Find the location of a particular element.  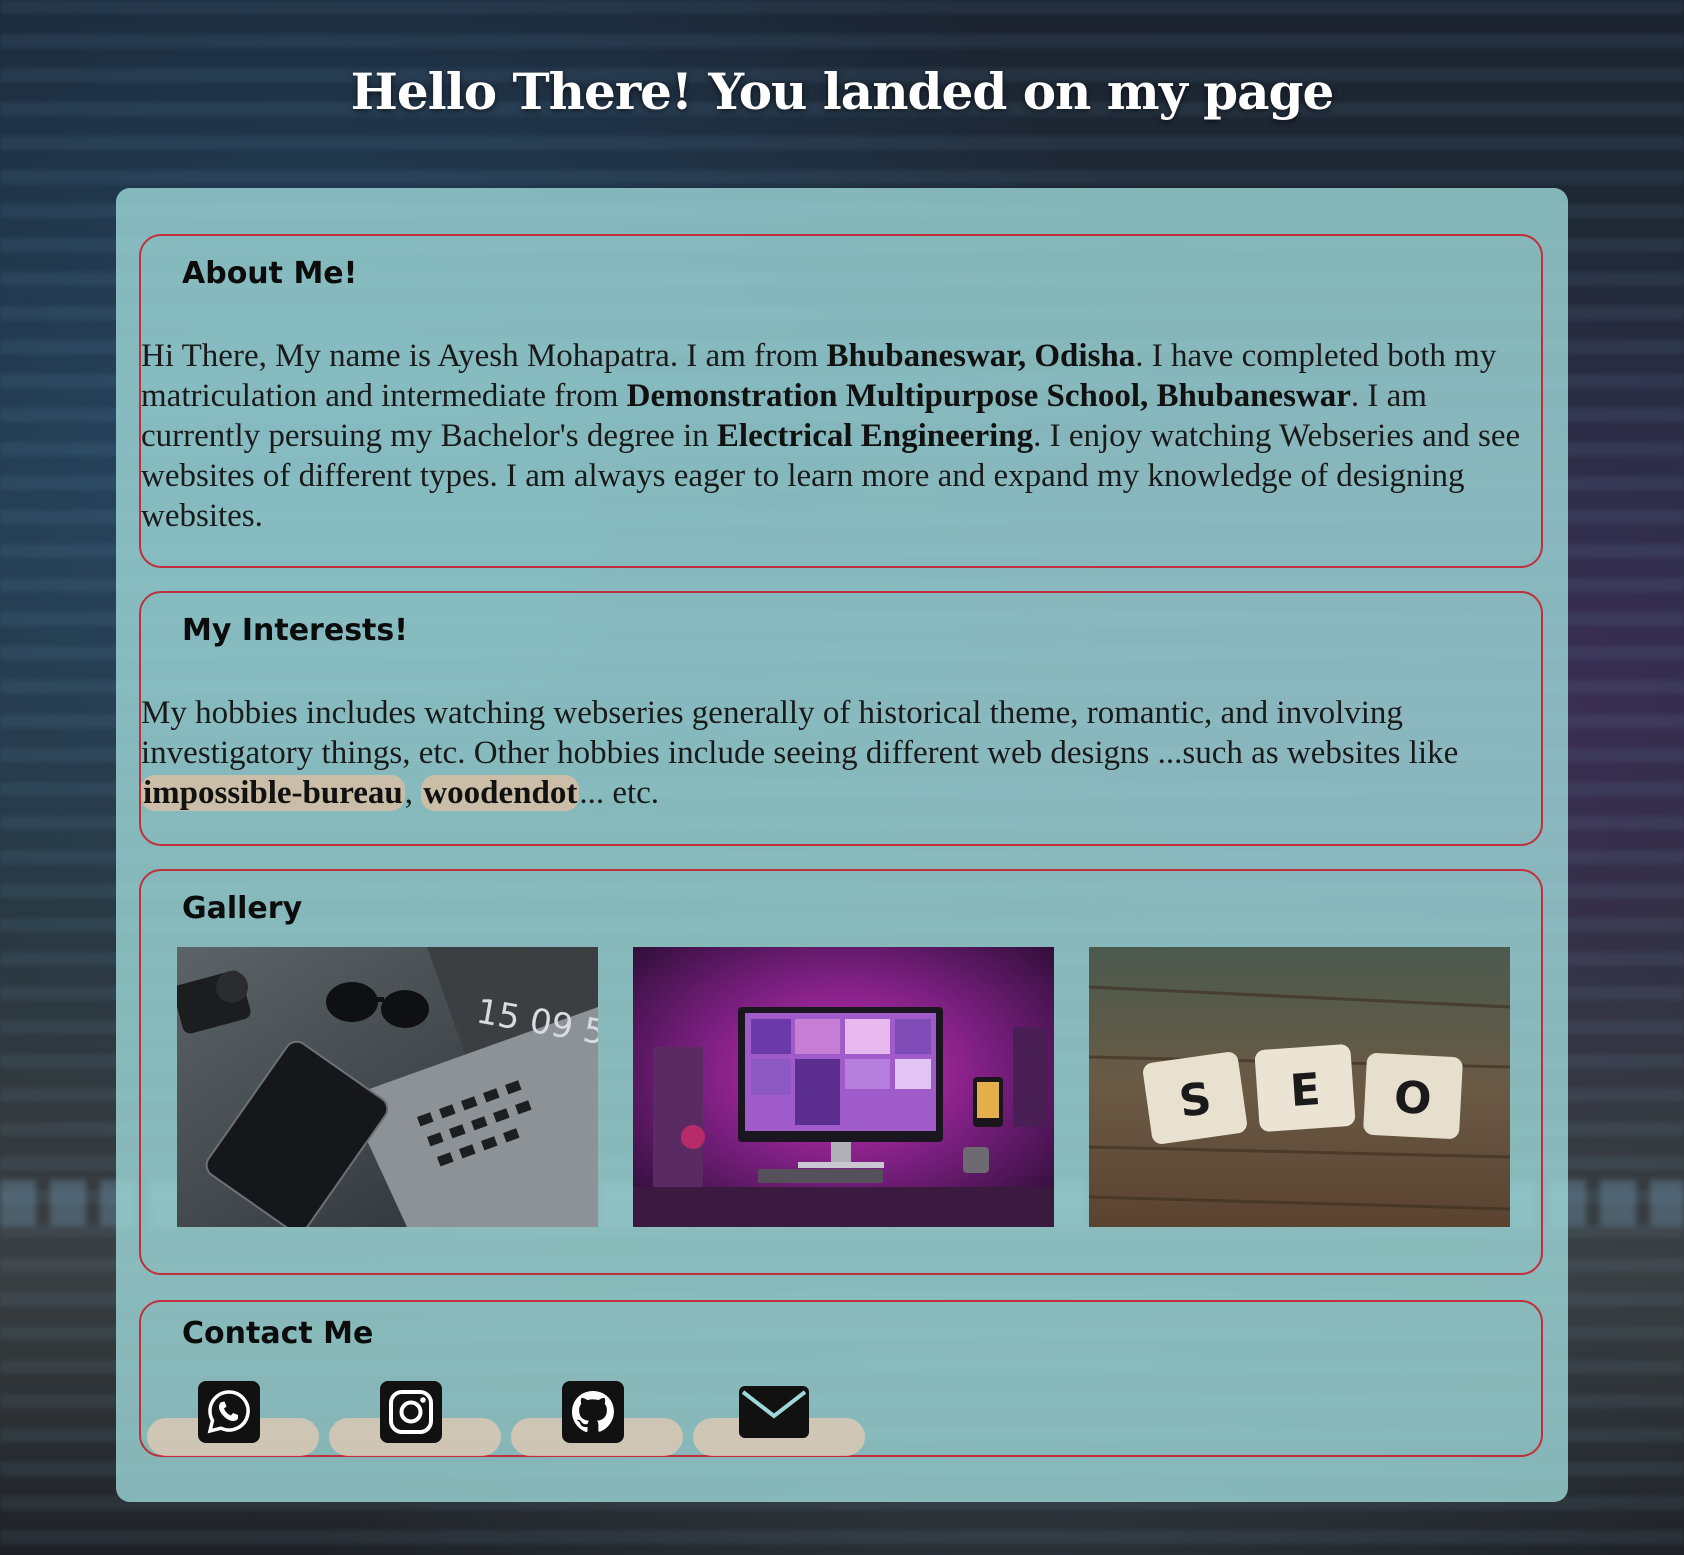

link-woodendot: woodendot is located at coordinates (500, 793).